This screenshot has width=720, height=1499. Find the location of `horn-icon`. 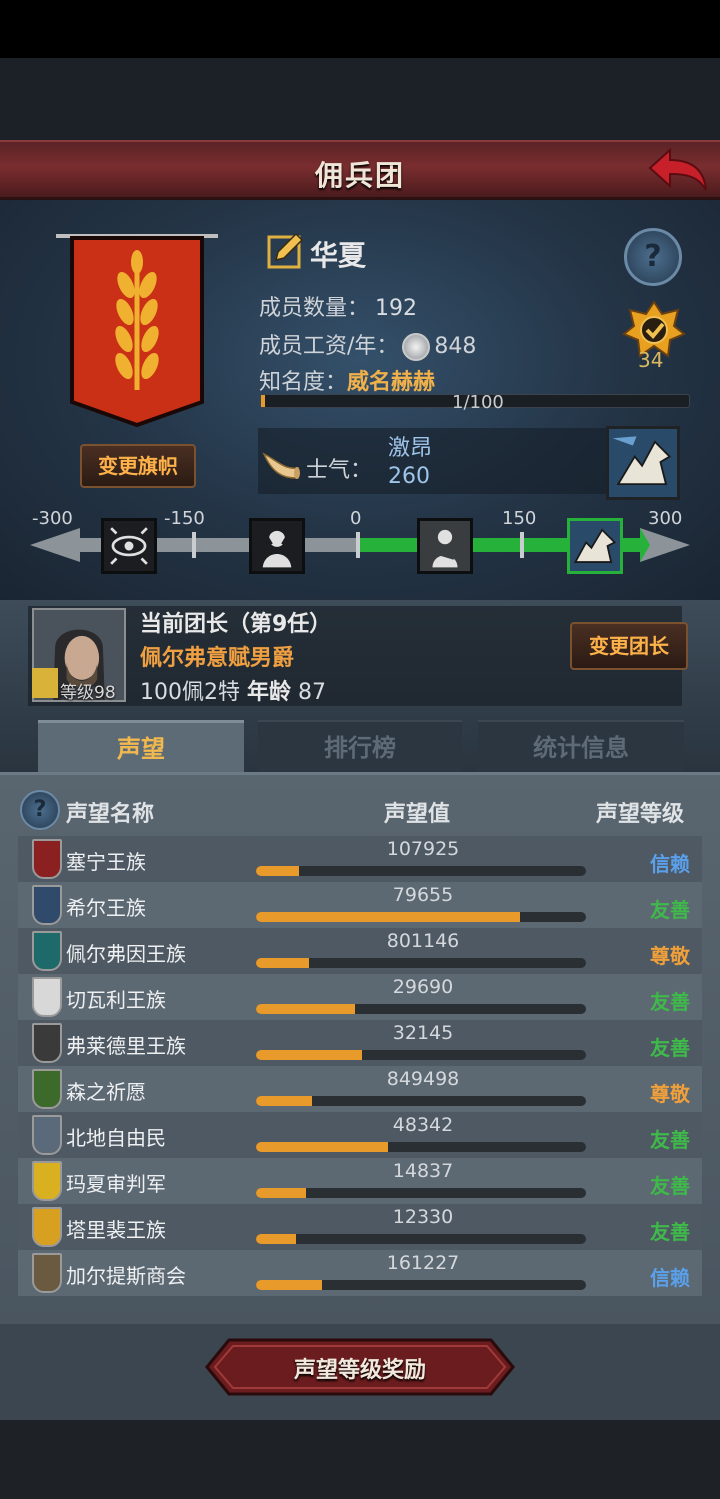

horn-icon is located at coordinates (281, 465).